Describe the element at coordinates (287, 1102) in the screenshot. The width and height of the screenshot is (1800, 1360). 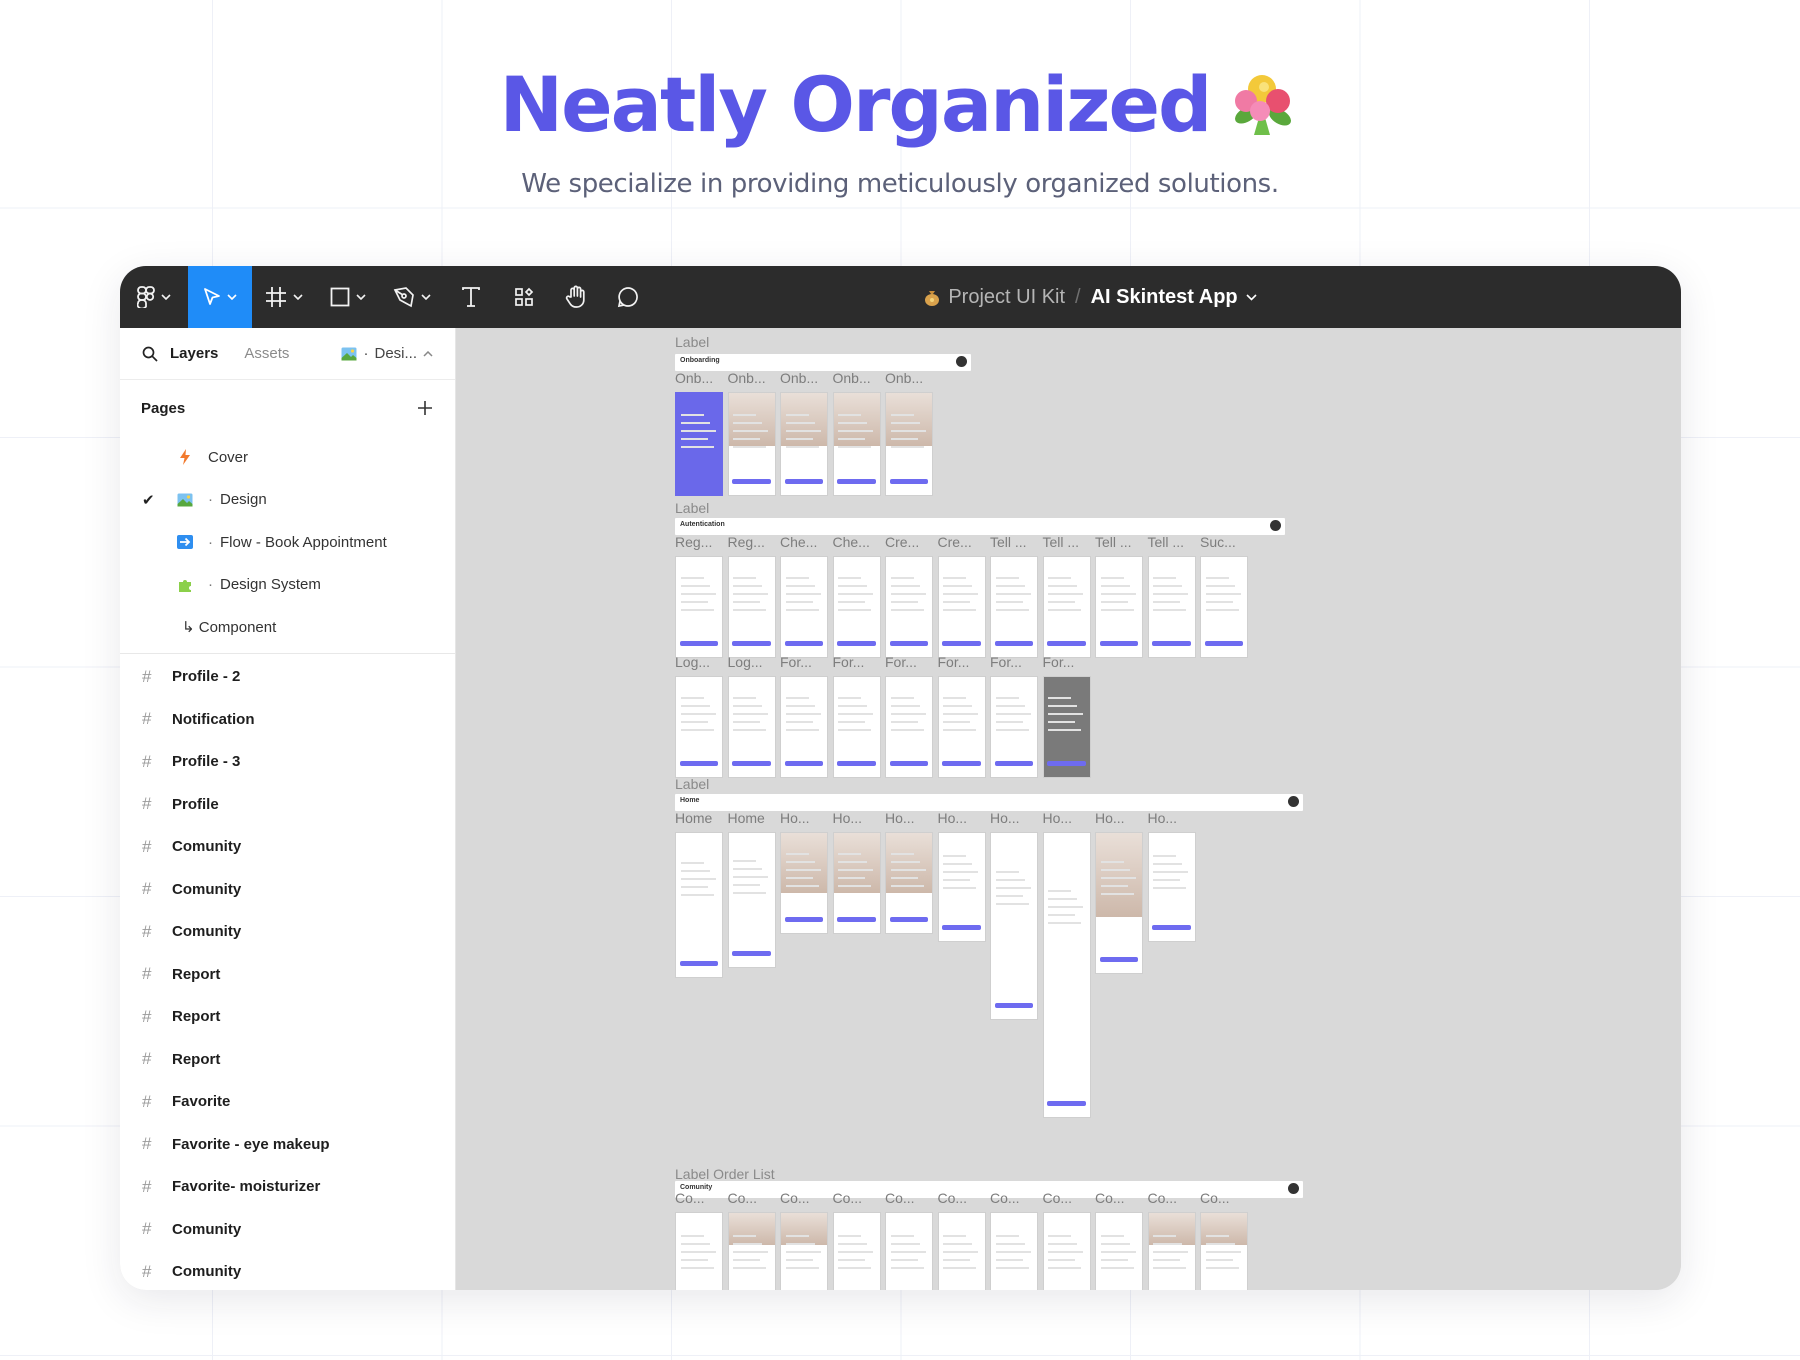
I see `layer-item: # Favorite` at that location.